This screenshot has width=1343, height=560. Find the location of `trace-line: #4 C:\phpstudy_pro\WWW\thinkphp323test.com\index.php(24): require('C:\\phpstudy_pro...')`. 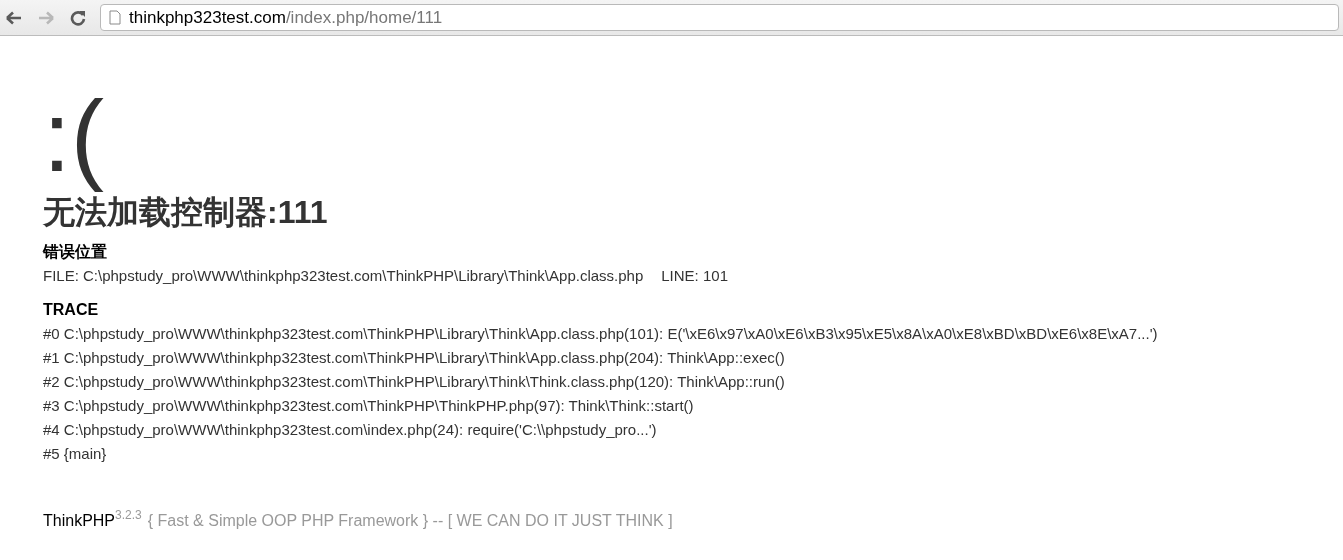

trace-line: #4 C:\phpstudy_pro\WWW\thinkphp323test.com\index.php(24): require('C:\\phpstudy_pro...') is located at coordinates (350, 430).